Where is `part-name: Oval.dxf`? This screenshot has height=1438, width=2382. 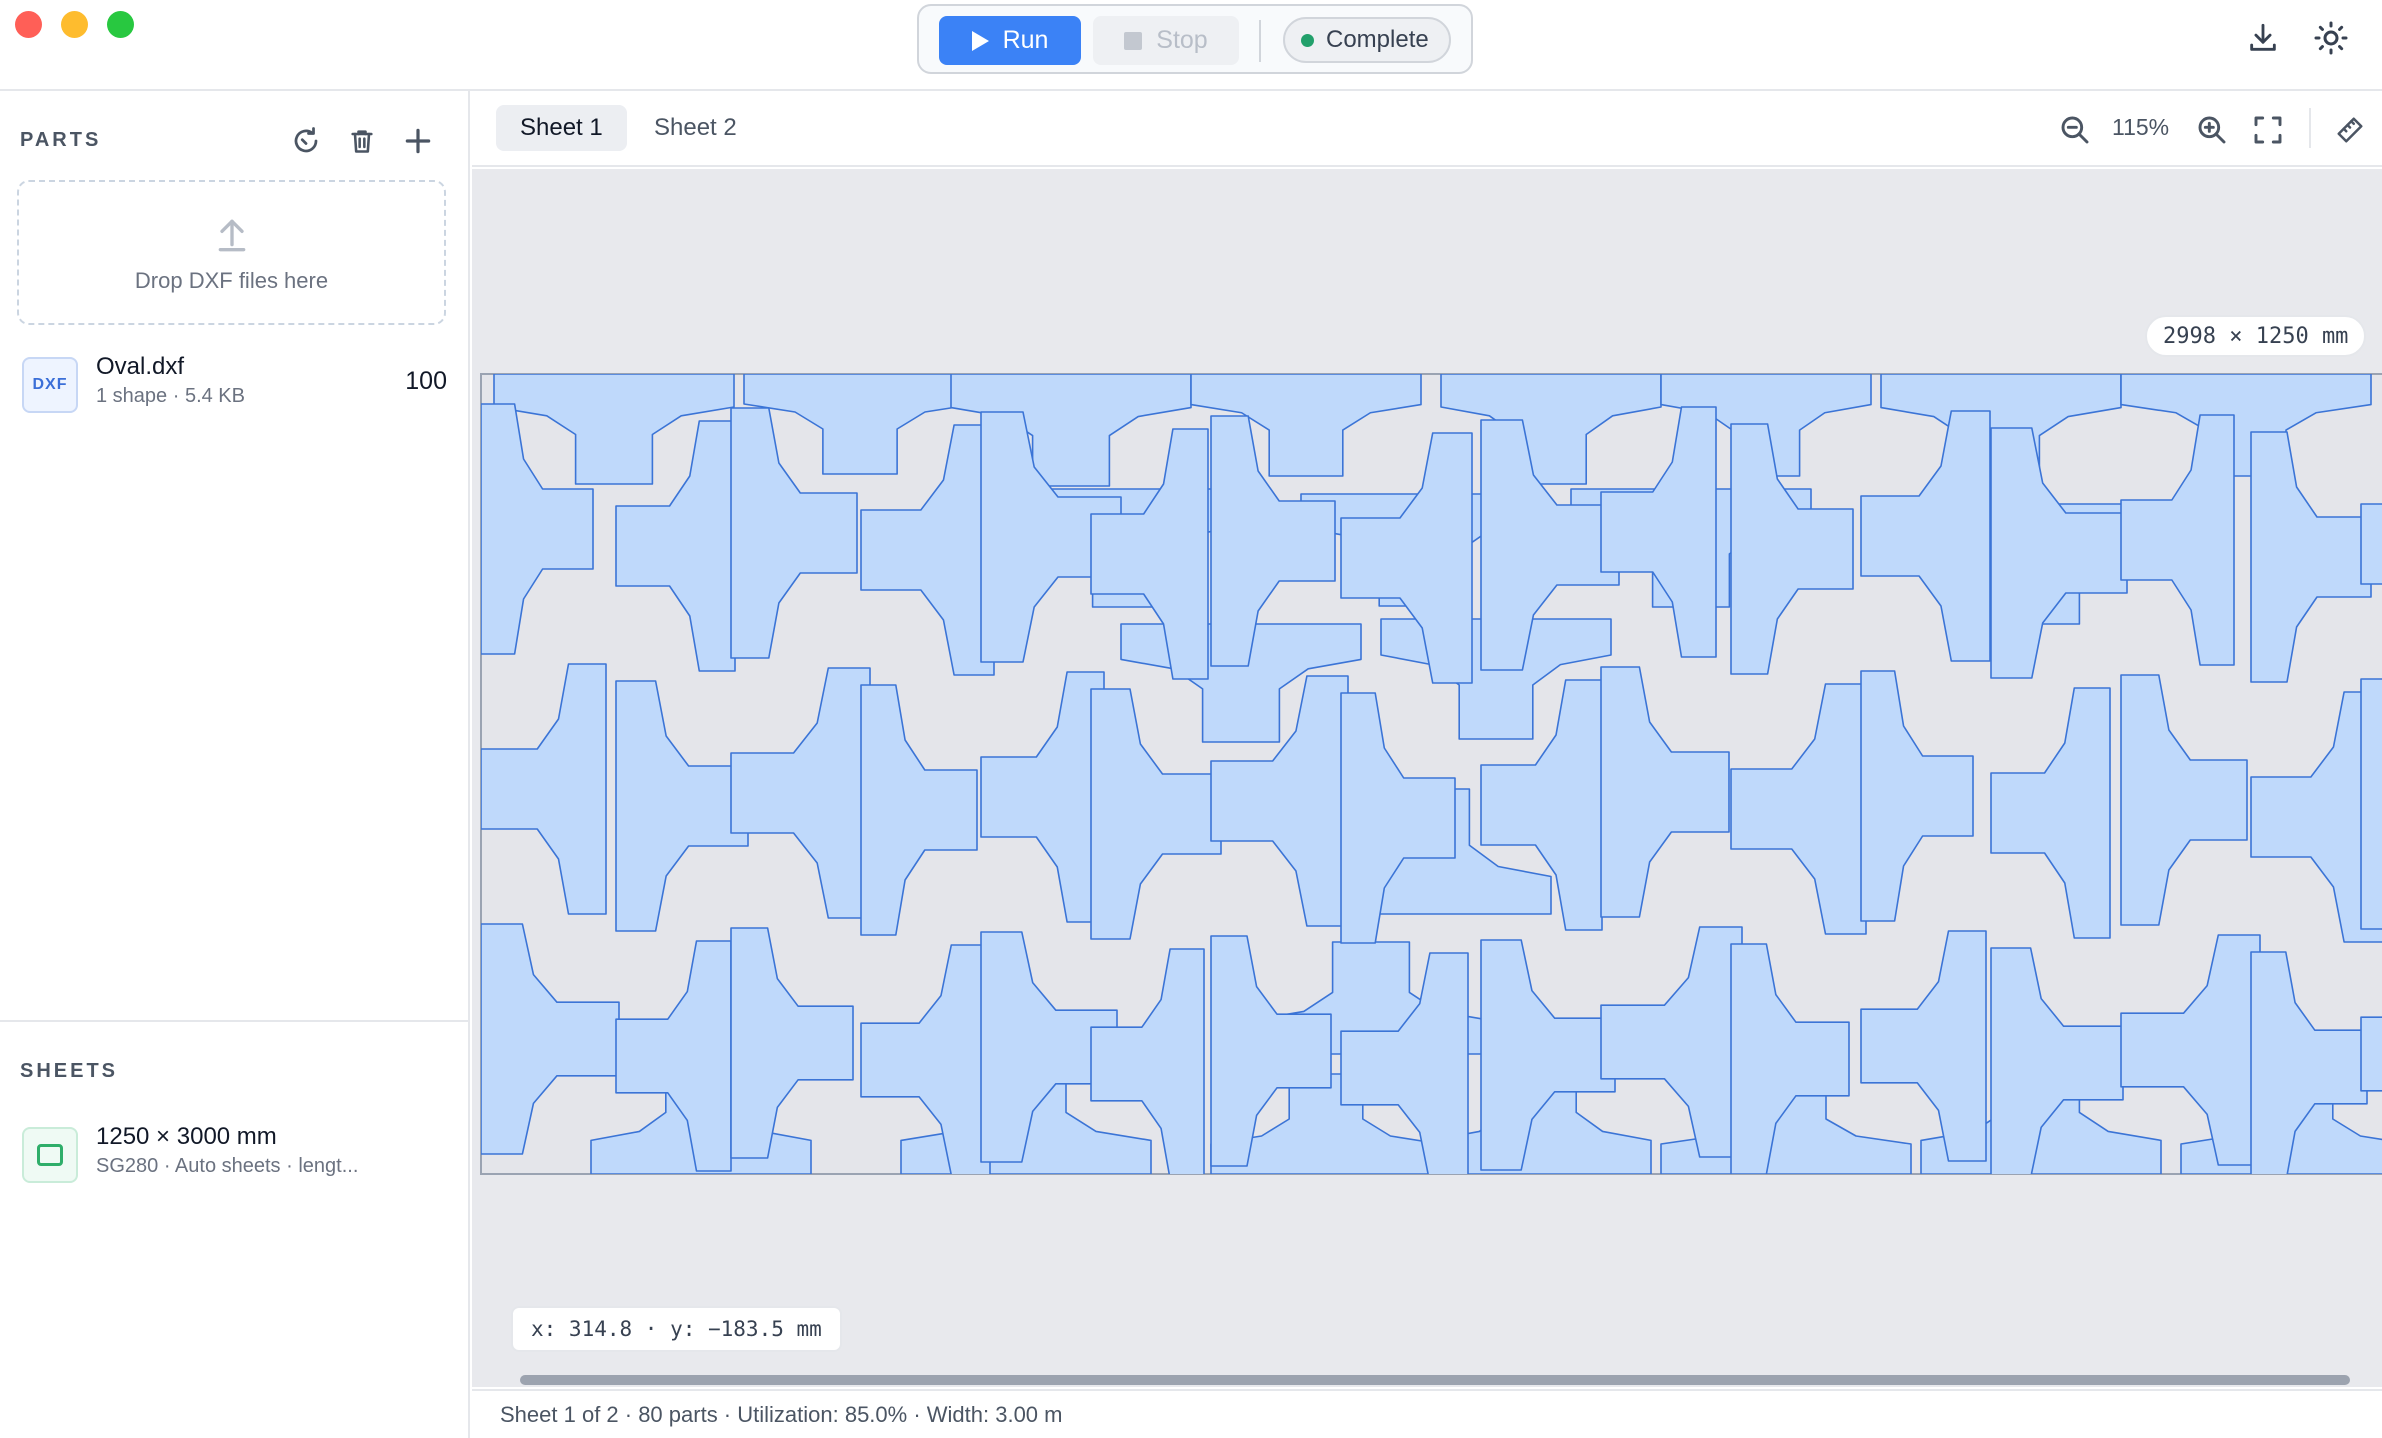 part-name: Oval.dxf is located at coordinates (140, 366).